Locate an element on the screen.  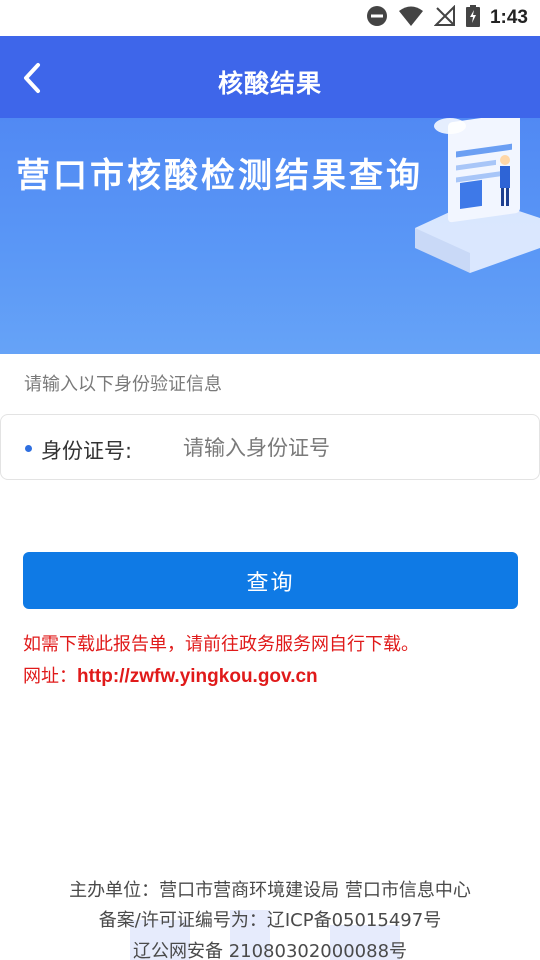
battery-icon is located at coordinates (472, 18).